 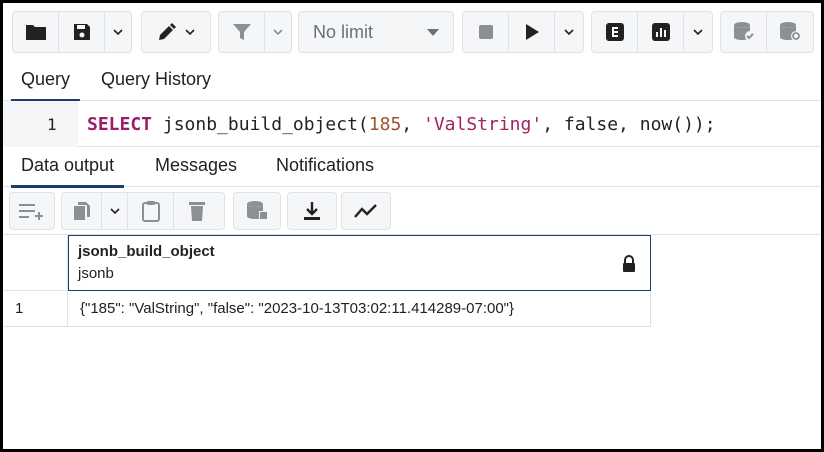 I want to click on line-number: 1, so click(x=52, y=124).